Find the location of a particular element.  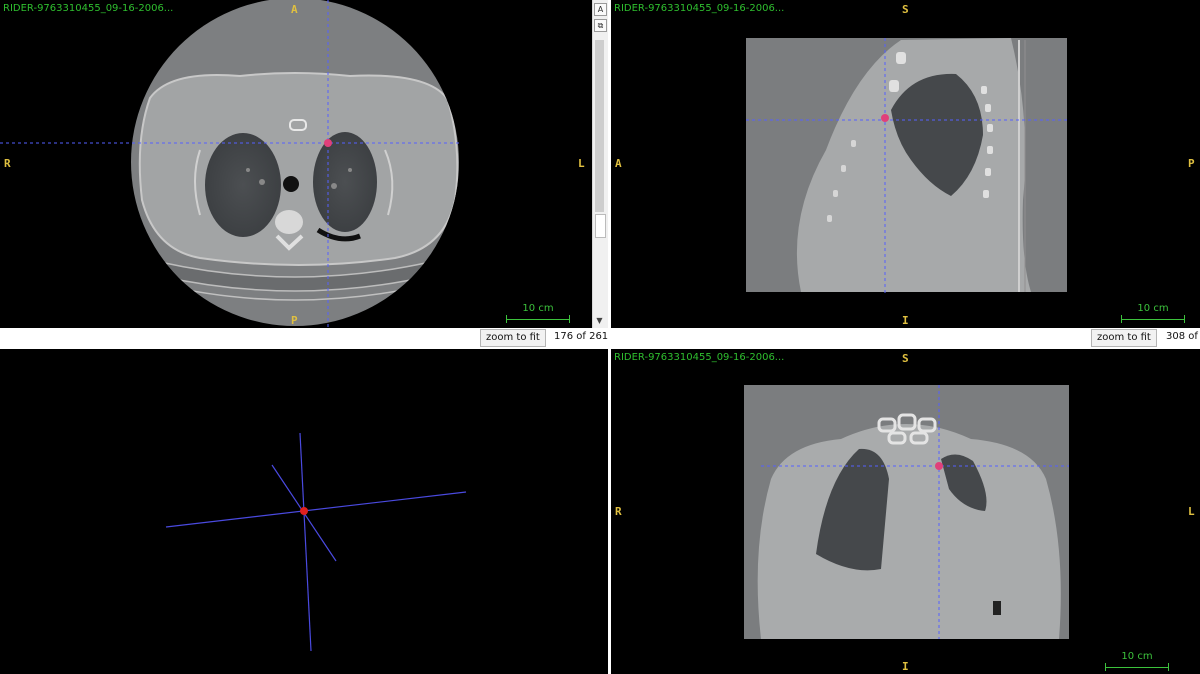

sagittal-ct-image is located at coordinates (907, 166).